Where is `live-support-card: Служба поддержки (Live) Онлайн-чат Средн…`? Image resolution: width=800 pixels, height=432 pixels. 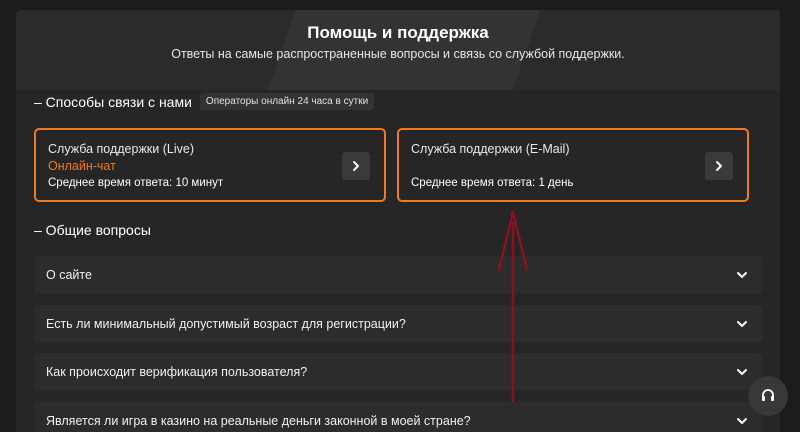 live-support-card: Служба поддержки (Live) Онлайн-чат Средн… is located at coordinates (210, 165).